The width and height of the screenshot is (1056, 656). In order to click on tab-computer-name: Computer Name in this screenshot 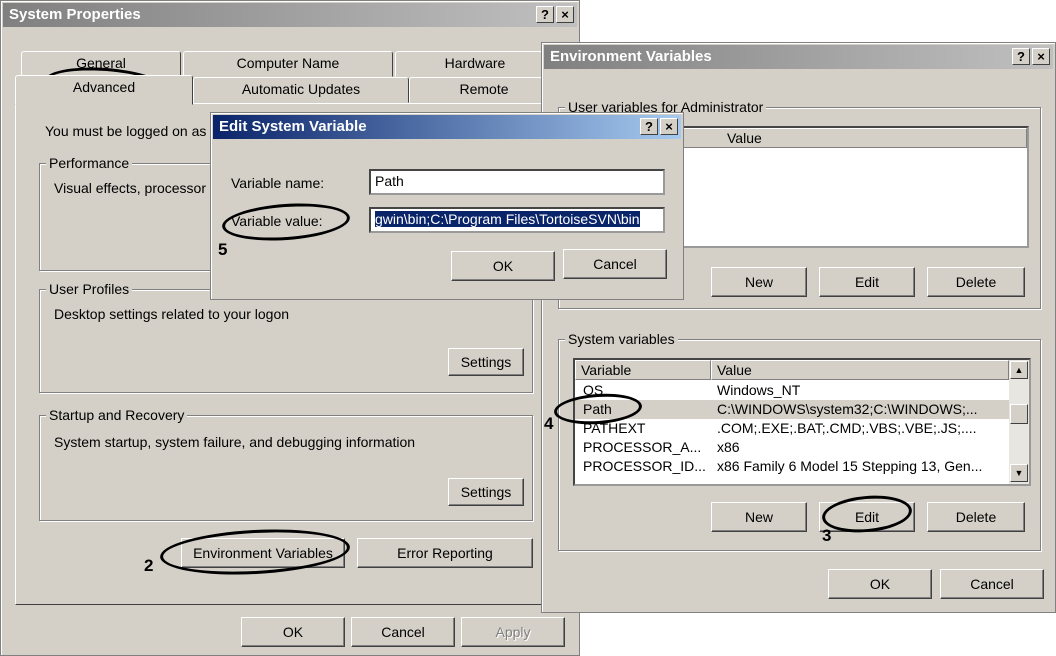, I will do `click(288, 64)`.